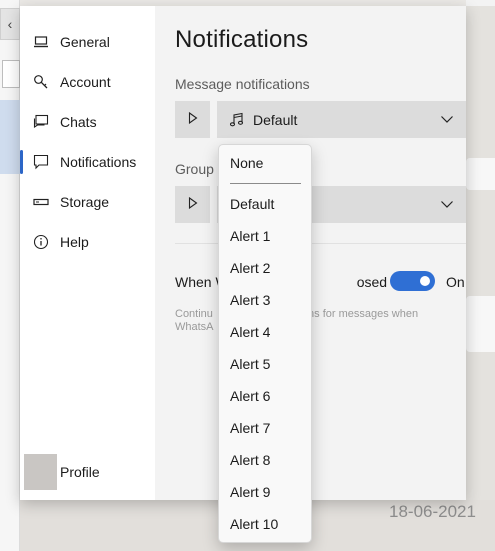 This screenshot has height=551, width=495. I want to click on music-note-icon, so click(237, 120).